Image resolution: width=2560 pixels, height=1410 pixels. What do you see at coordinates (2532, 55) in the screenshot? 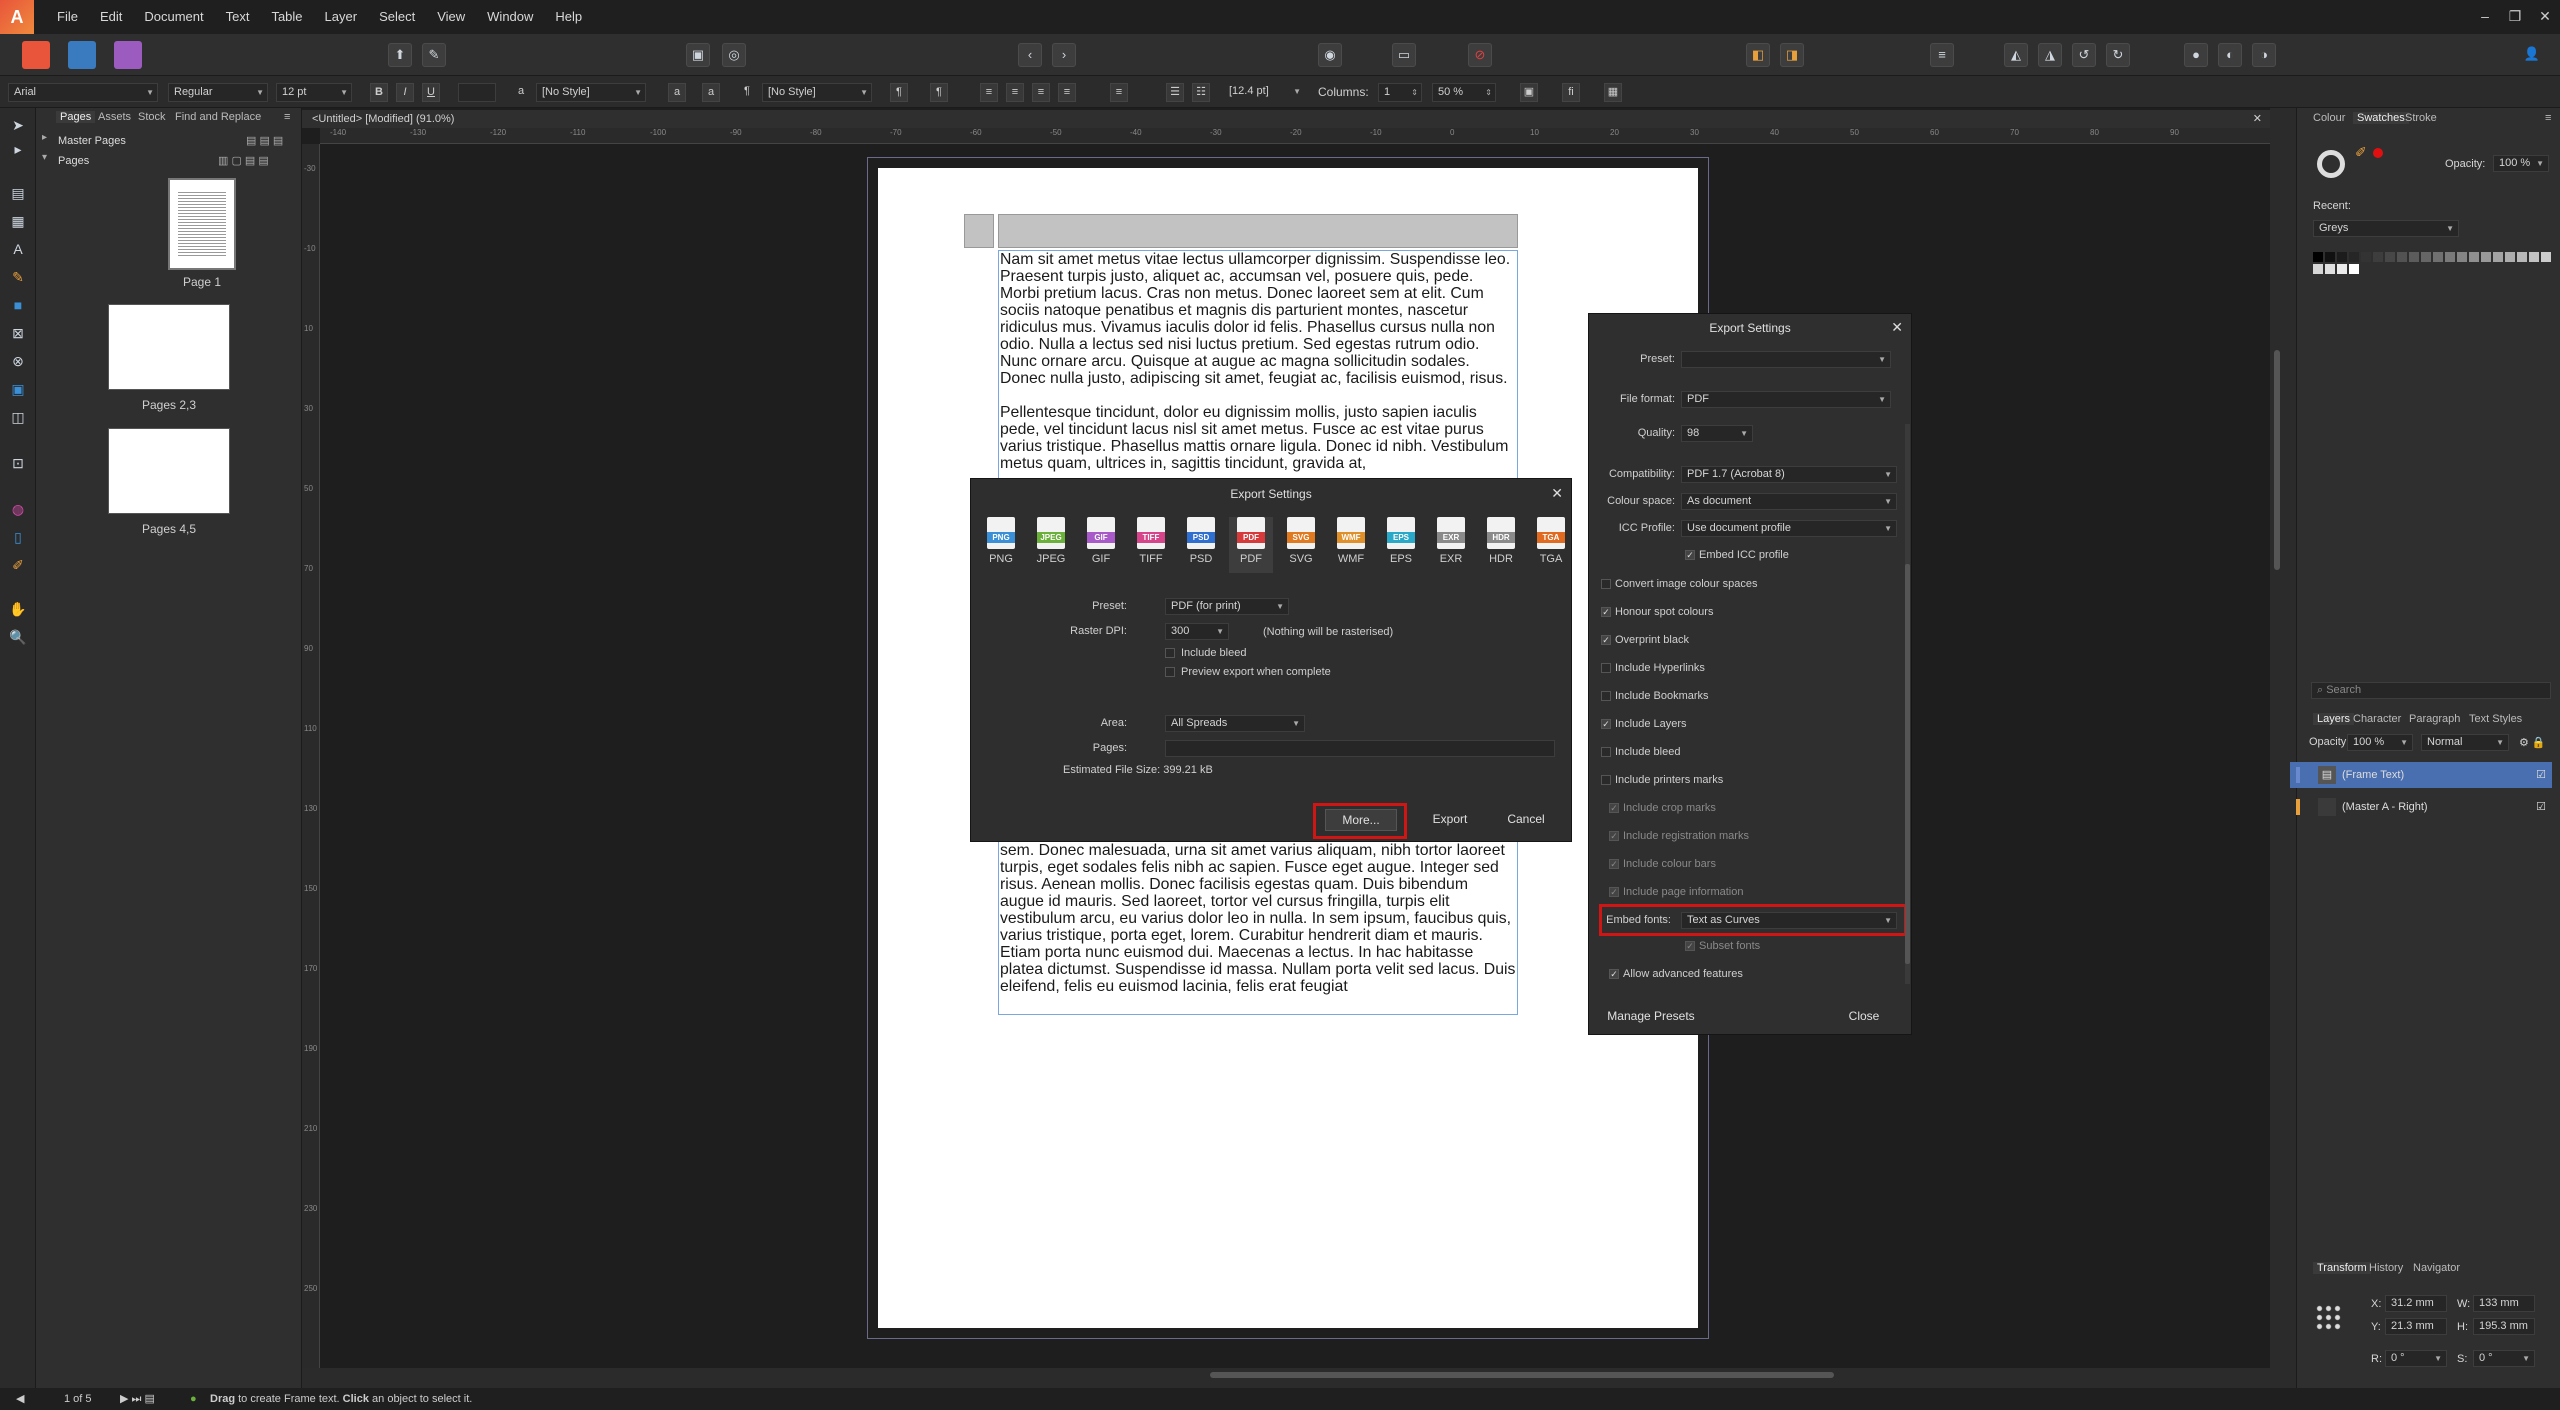
I see `account-icon: 👤` at bounding box center [2532, 55].